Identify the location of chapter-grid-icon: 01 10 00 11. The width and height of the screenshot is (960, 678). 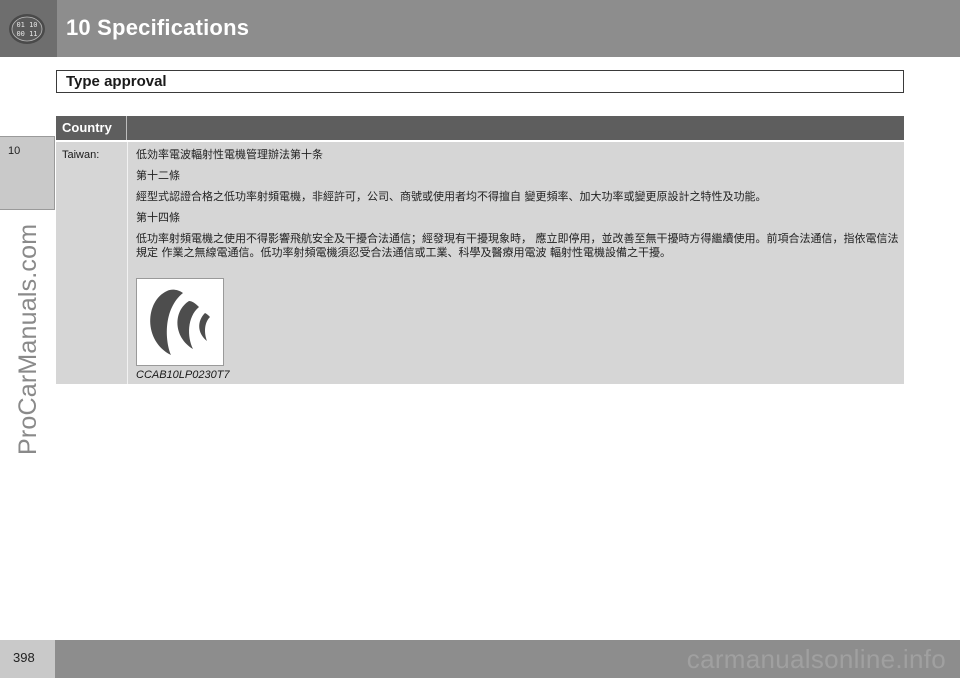
(27, 29).